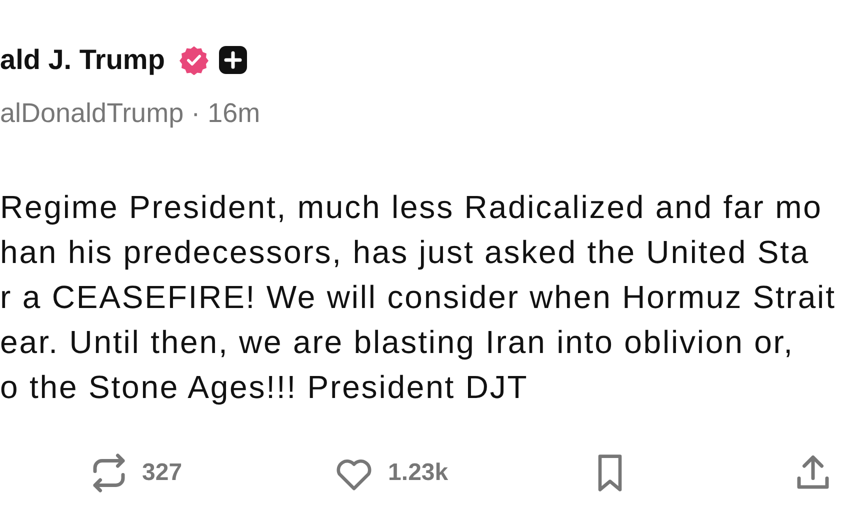 This screenshot has height=511, width=856. Describe the element at coordinates (265, 387) in the screenshot. I see `post-text-line: o the Stone Ages!!! President DJT` at that location.